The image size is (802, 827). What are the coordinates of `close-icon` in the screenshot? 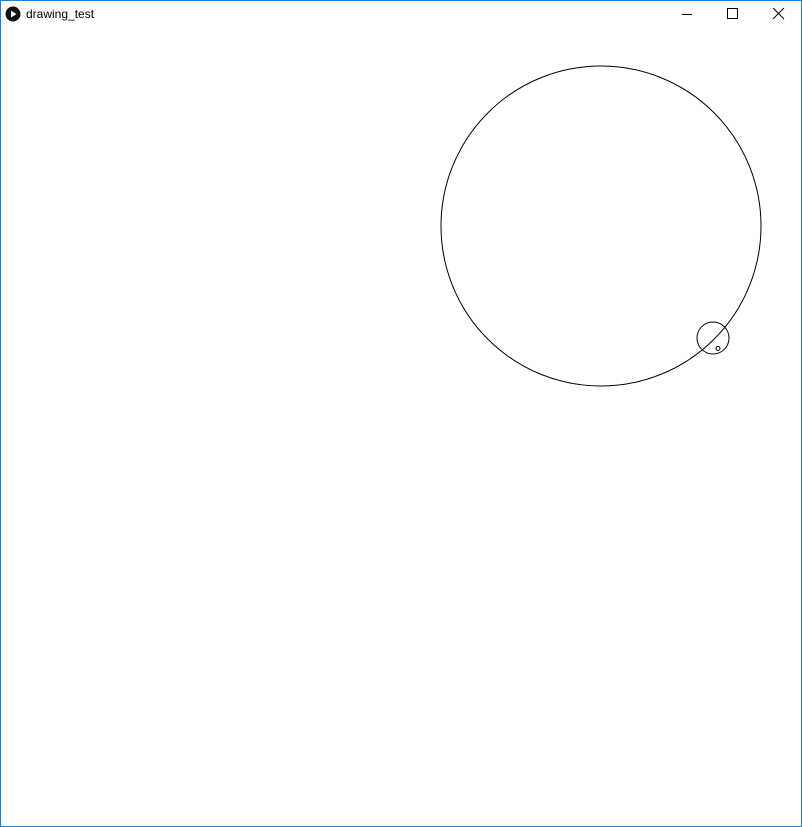 It's located at (778, 13).